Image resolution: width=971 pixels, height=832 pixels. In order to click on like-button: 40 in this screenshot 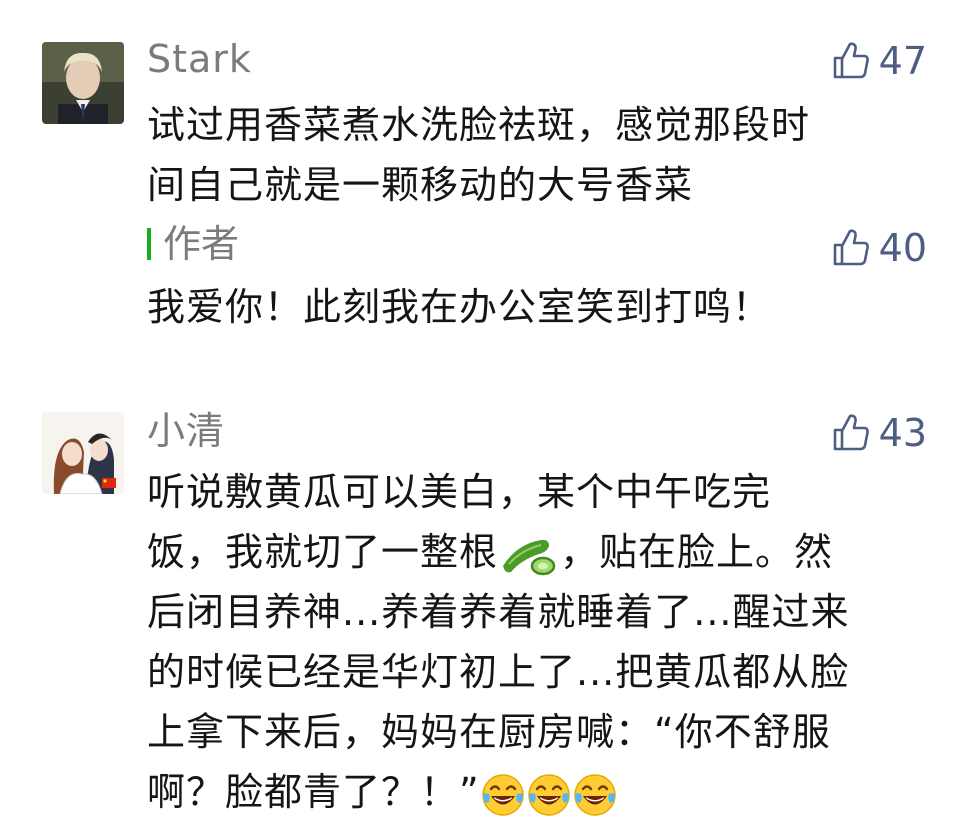, I will do `click(879, 248)`.